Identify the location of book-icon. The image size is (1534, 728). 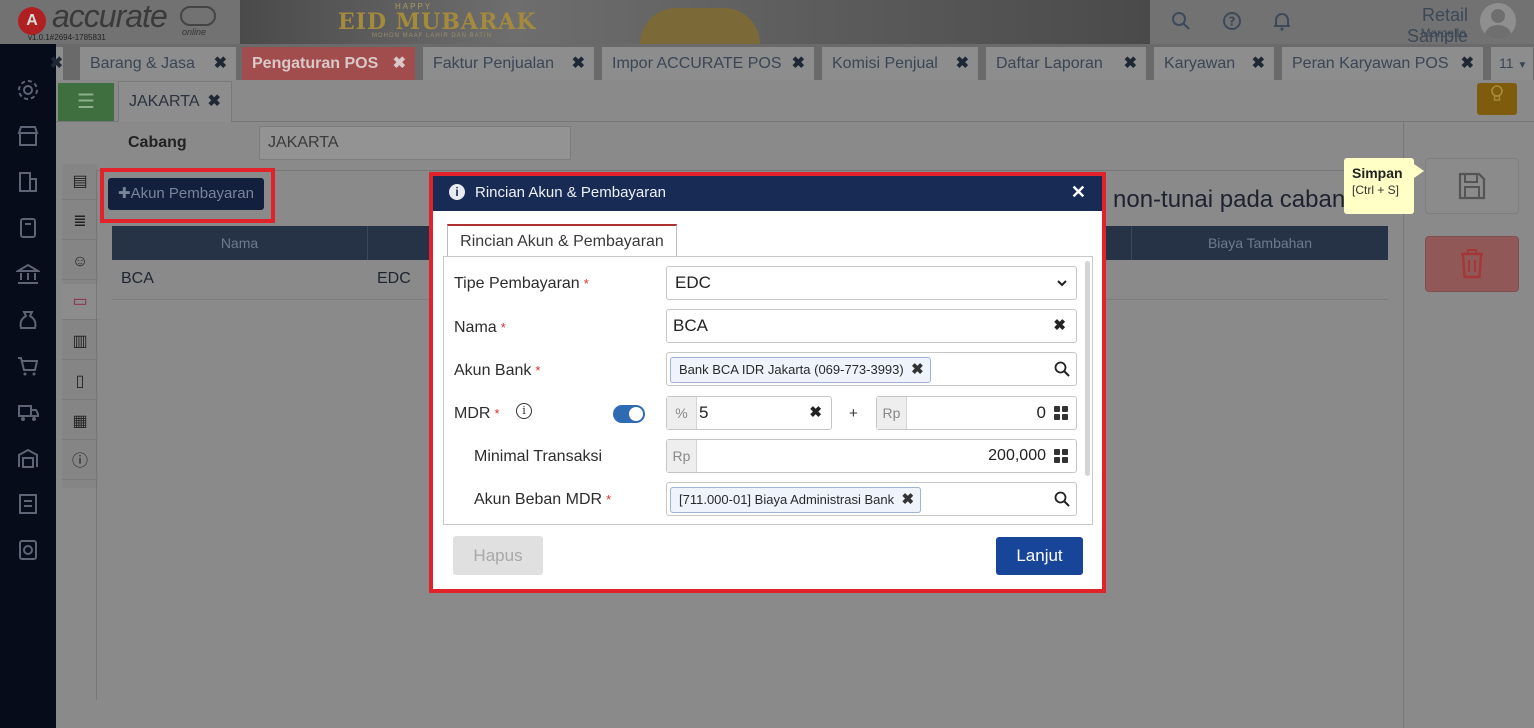
(28, 229).